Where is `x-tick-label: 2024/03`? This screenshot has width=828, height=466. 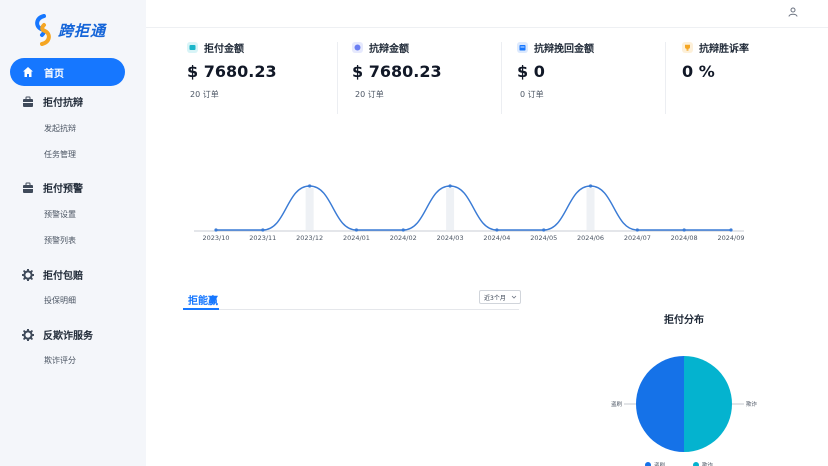
x-tick-label: 2024/03 is located at coordinates (450, 238).